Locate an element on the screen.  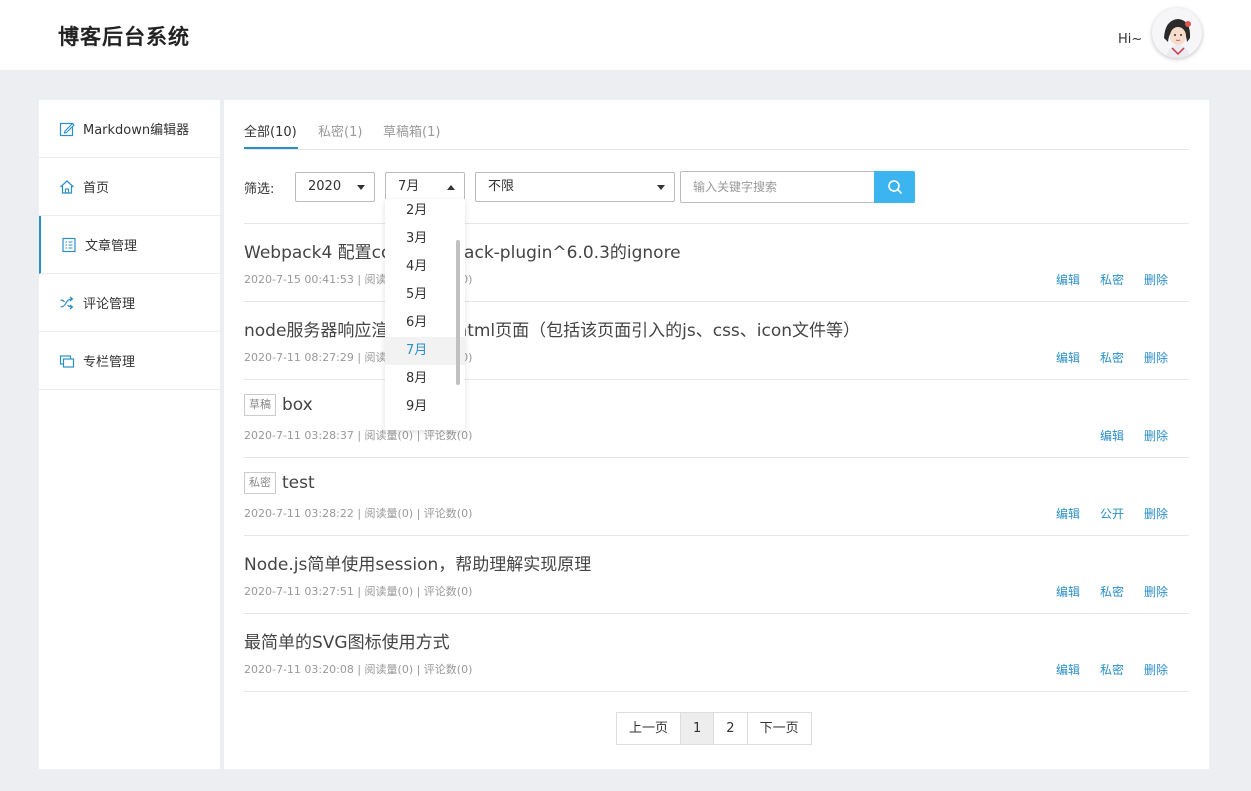
edit-icon is located at coordinates (67, 129).